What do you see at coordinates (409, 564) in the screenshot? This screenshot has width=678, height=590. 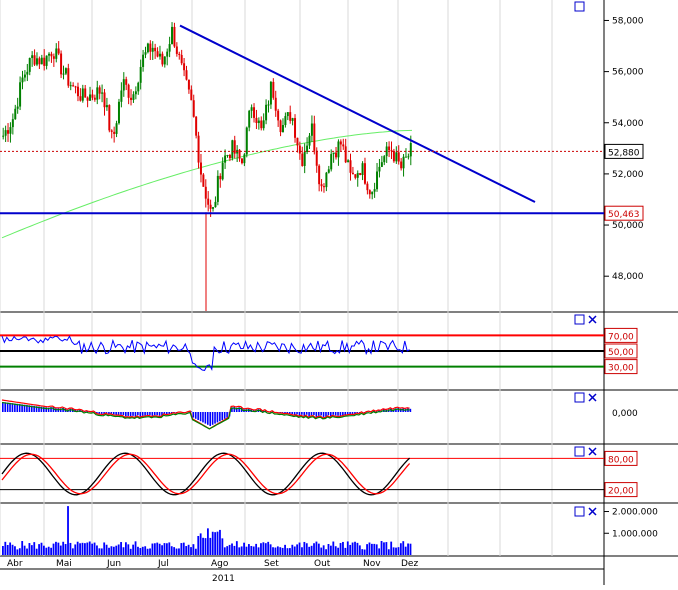 I see `month-label: Dez` at bounding box center [409, 564].